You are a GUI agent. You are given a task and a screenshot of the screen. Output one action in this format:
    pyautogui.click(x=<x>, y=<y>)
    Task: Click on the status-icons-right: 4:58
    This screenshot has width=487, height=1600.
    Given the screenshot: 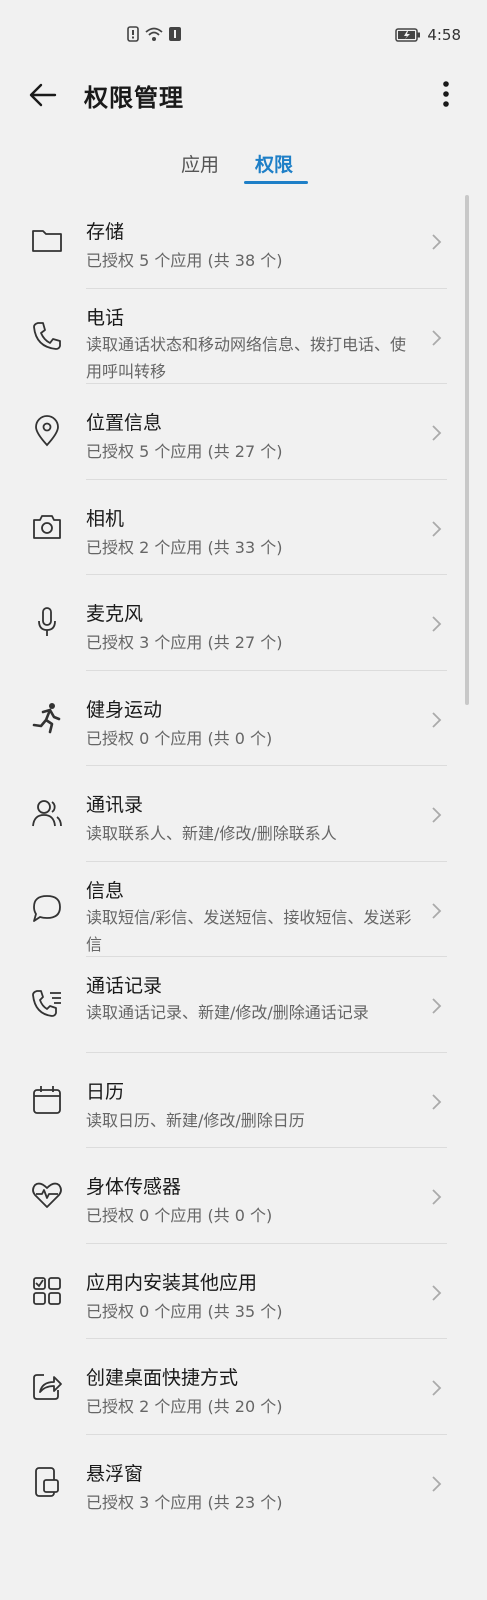 What is the action you would take?
    pyautogui.click(x=428, y=35)
    